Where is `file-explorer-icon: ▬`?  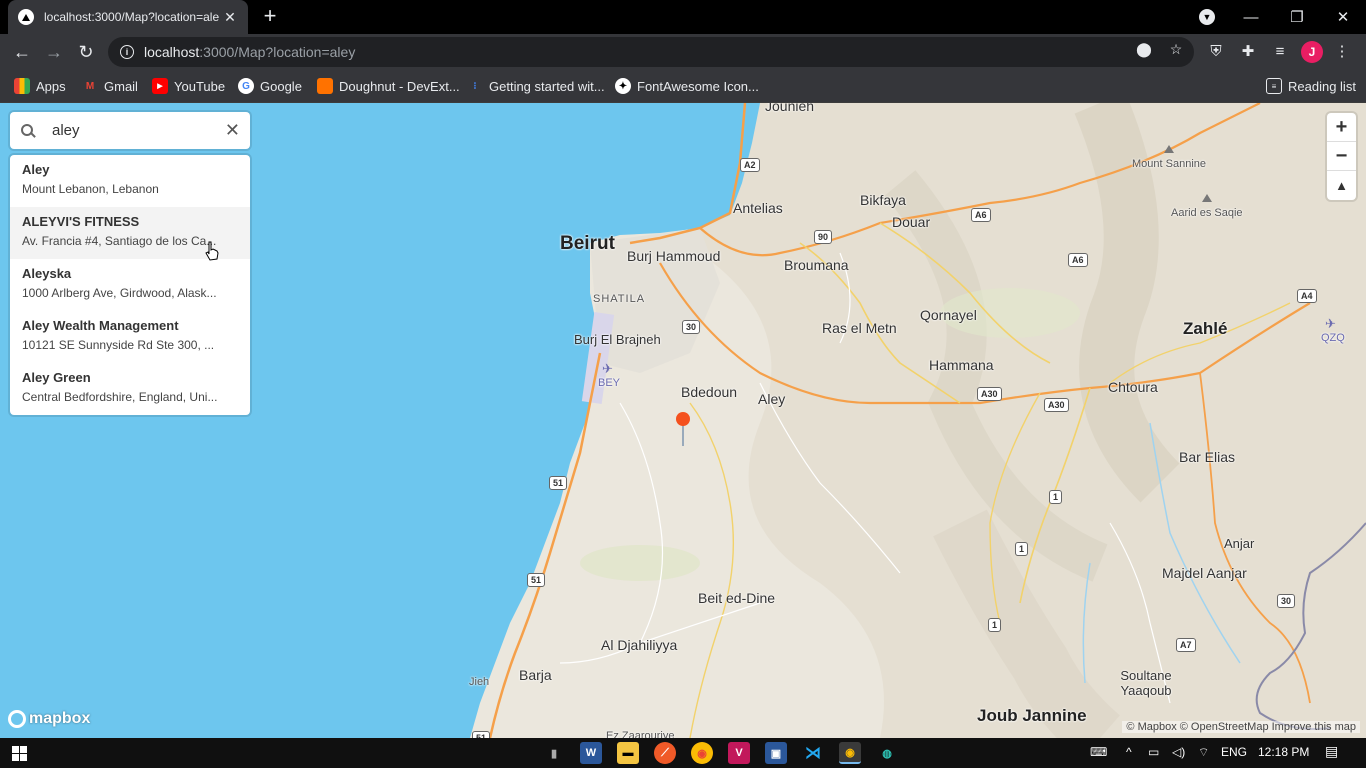 file-explorer-icon: ▬ is located at coordinates (628, 753).